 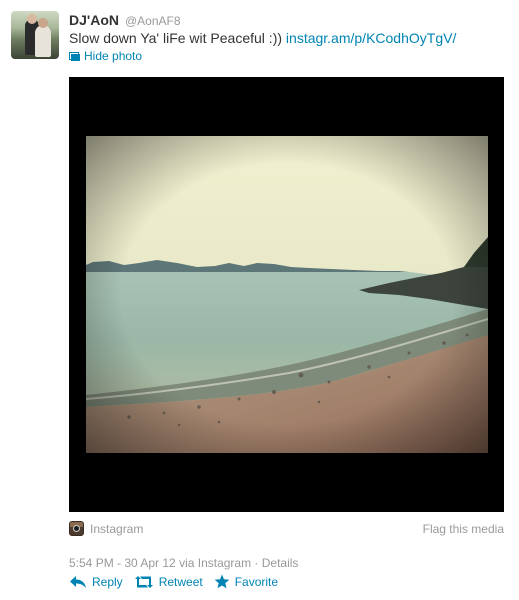 I want to click on source-name: Instagram, so click(x=117, y=528).